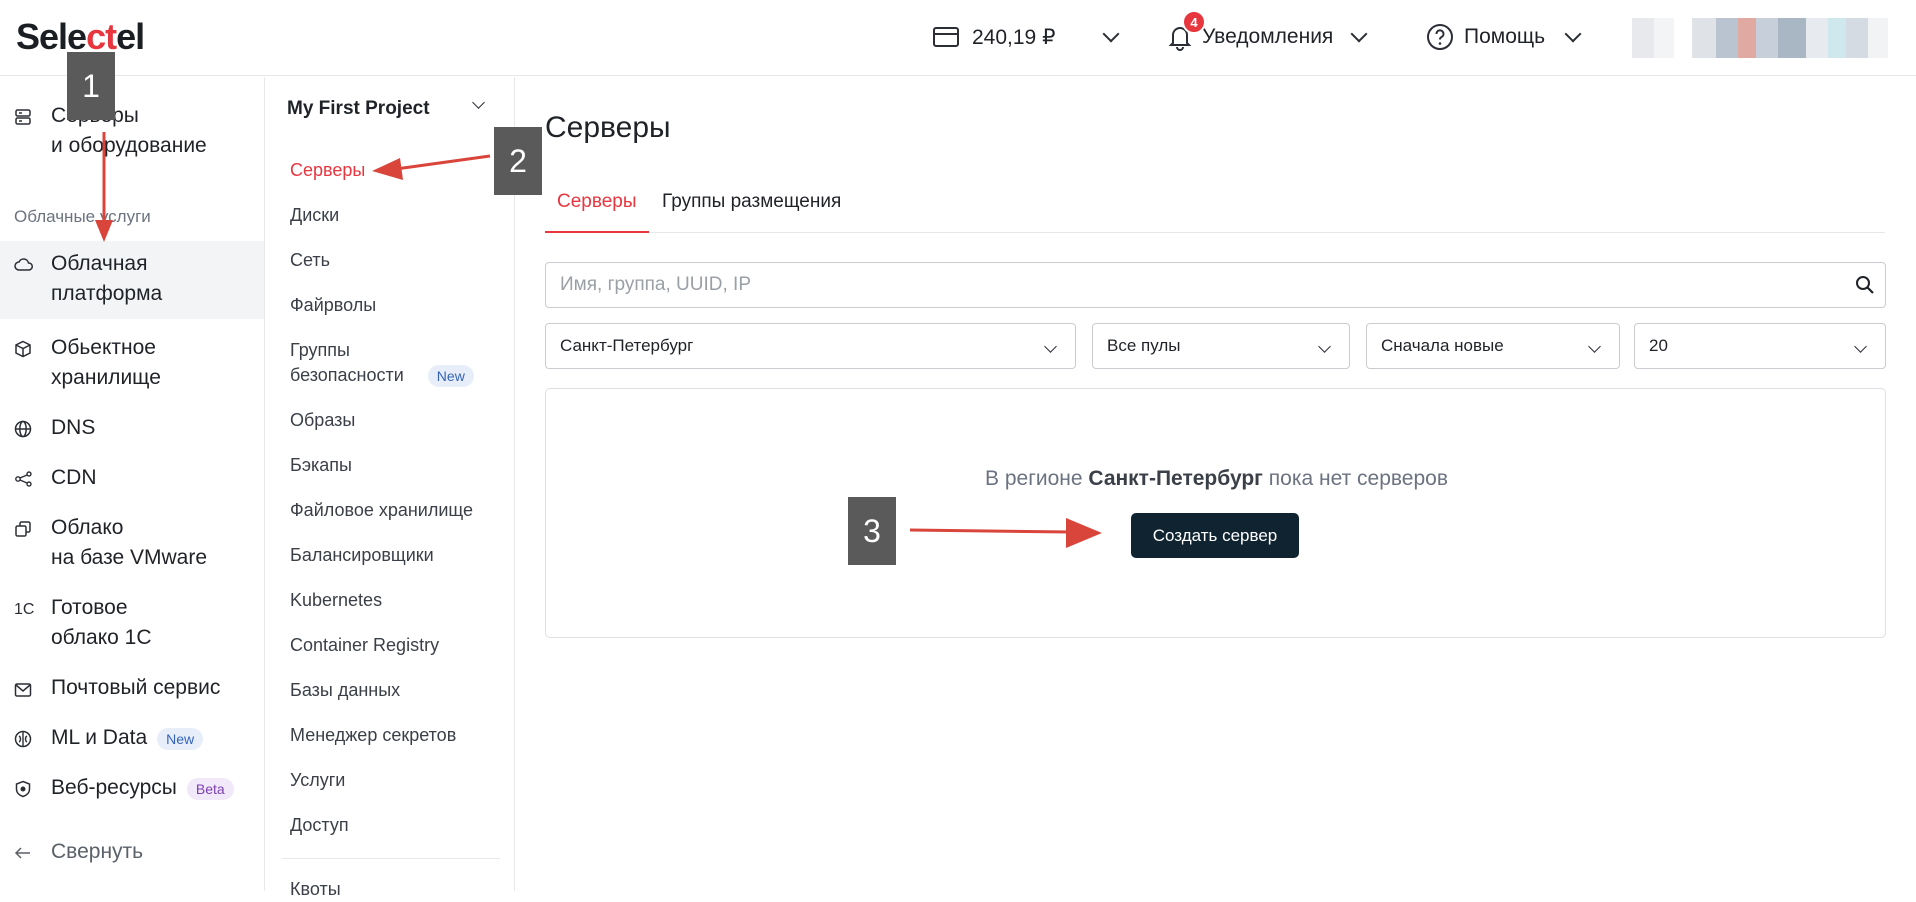 This screenshot has height=902, width=1916. I want to click on arrow-left-icon, so click(24, 853).